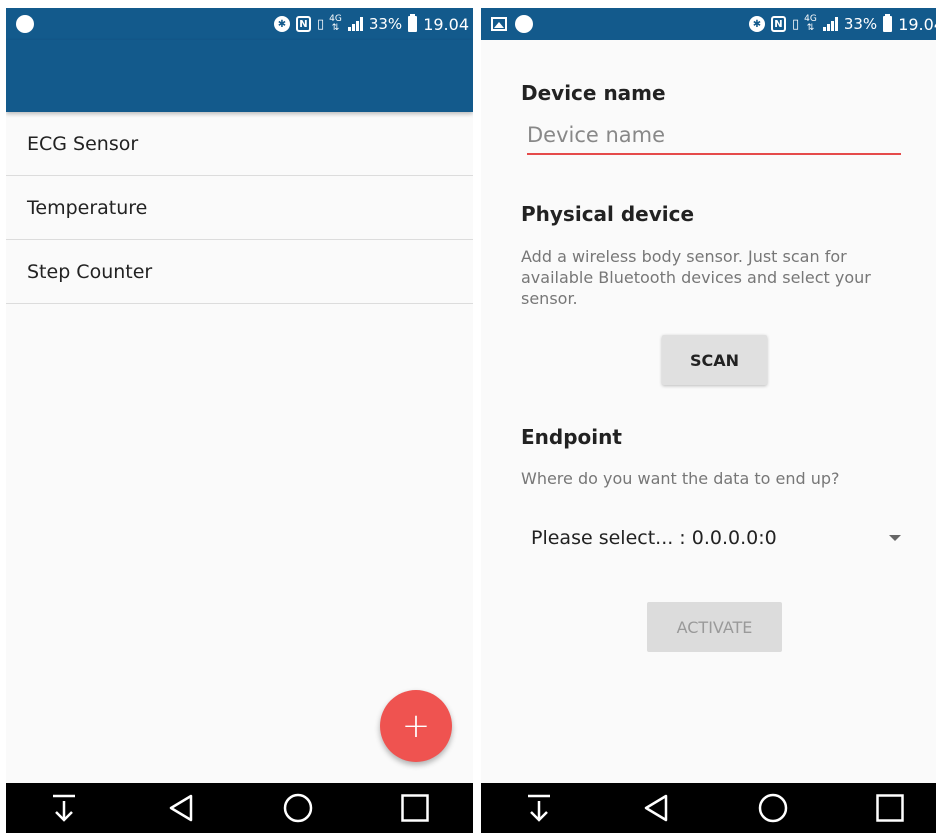 This screenshot has width=936, height=833. I want to click on app-bar, so click(239, 76).